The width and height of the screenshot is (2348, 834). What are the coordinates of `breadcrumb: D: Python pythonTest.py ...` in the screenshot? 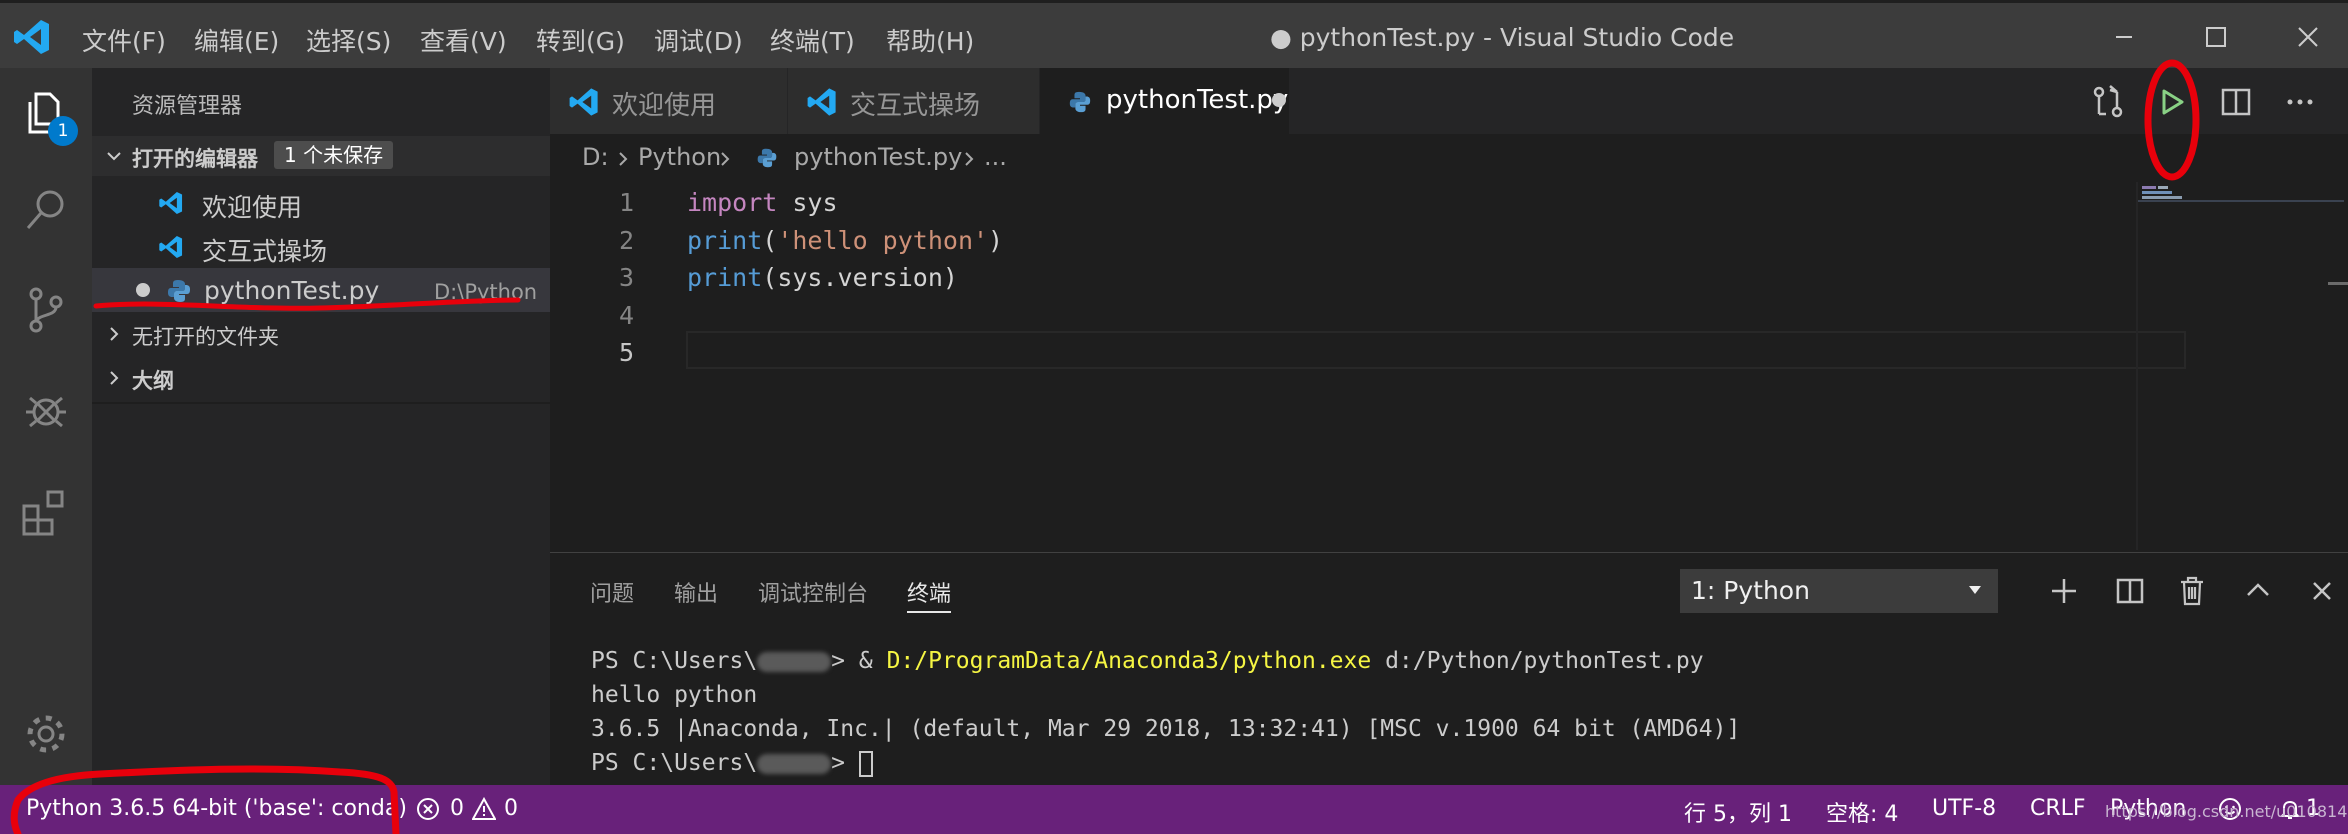 It's located at (1449, 158).